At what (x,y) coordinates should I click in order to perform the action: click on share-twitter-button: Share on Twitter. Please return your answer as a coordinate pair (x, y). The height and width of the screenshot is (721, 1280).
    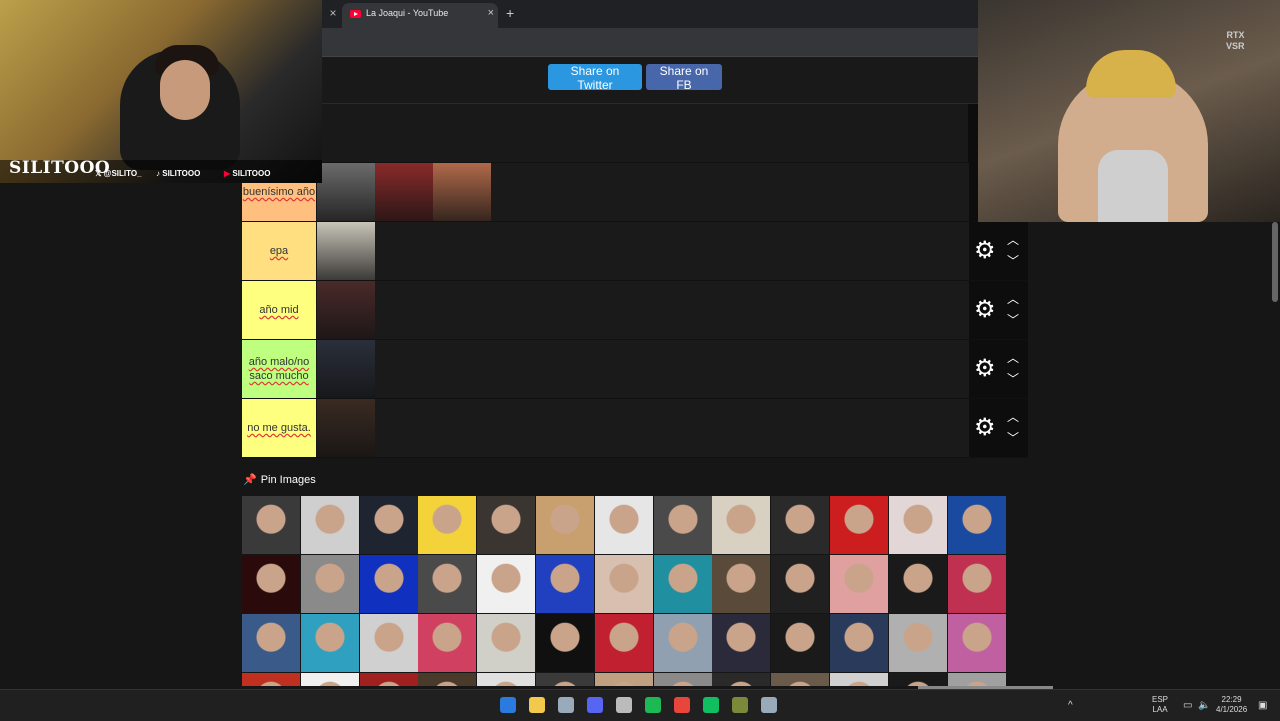
    Looking at the image, I should click on (595, 78).